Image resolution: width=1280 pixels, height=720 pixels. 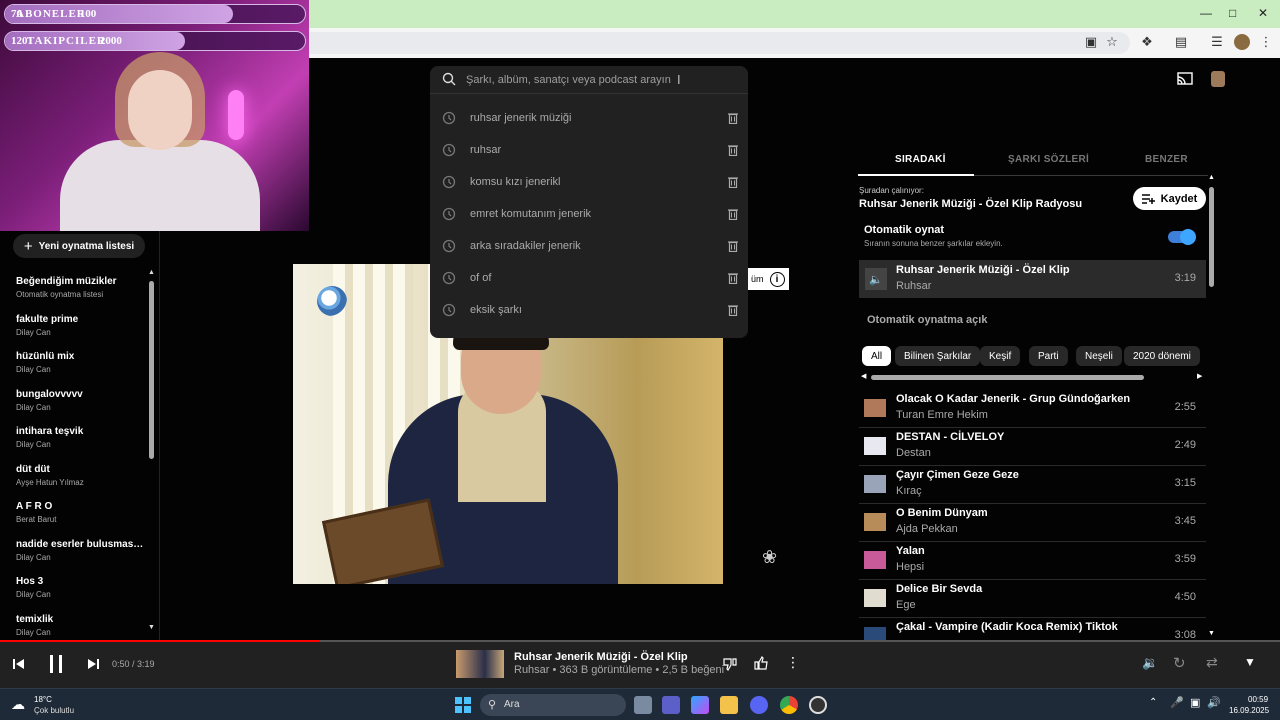 What do you see at coordinates (729, 705) in the screenshot?
I see `file-explorer-icon` at bounding box center [729, 705].